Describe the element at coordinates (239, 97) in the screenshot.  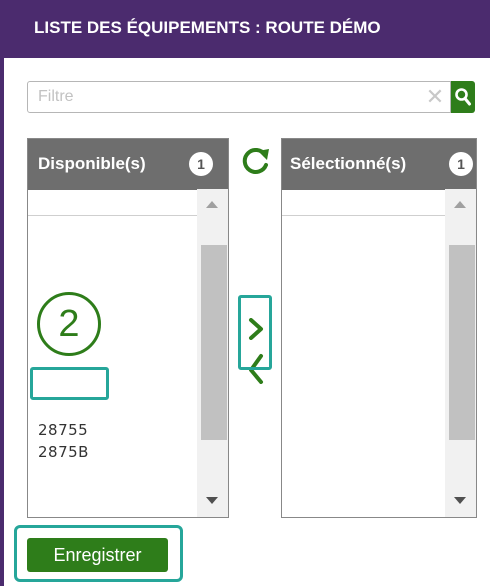
I see `filter-input` at that location.